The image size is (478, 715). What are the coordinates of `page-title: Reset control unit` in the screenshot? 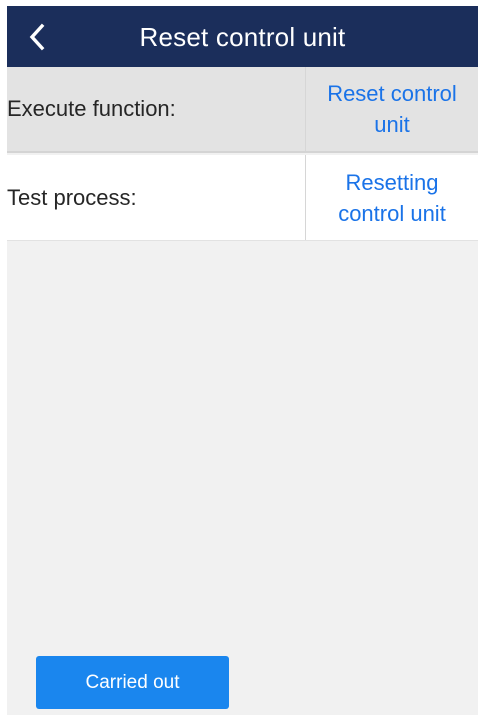 It's located at (242, 37).